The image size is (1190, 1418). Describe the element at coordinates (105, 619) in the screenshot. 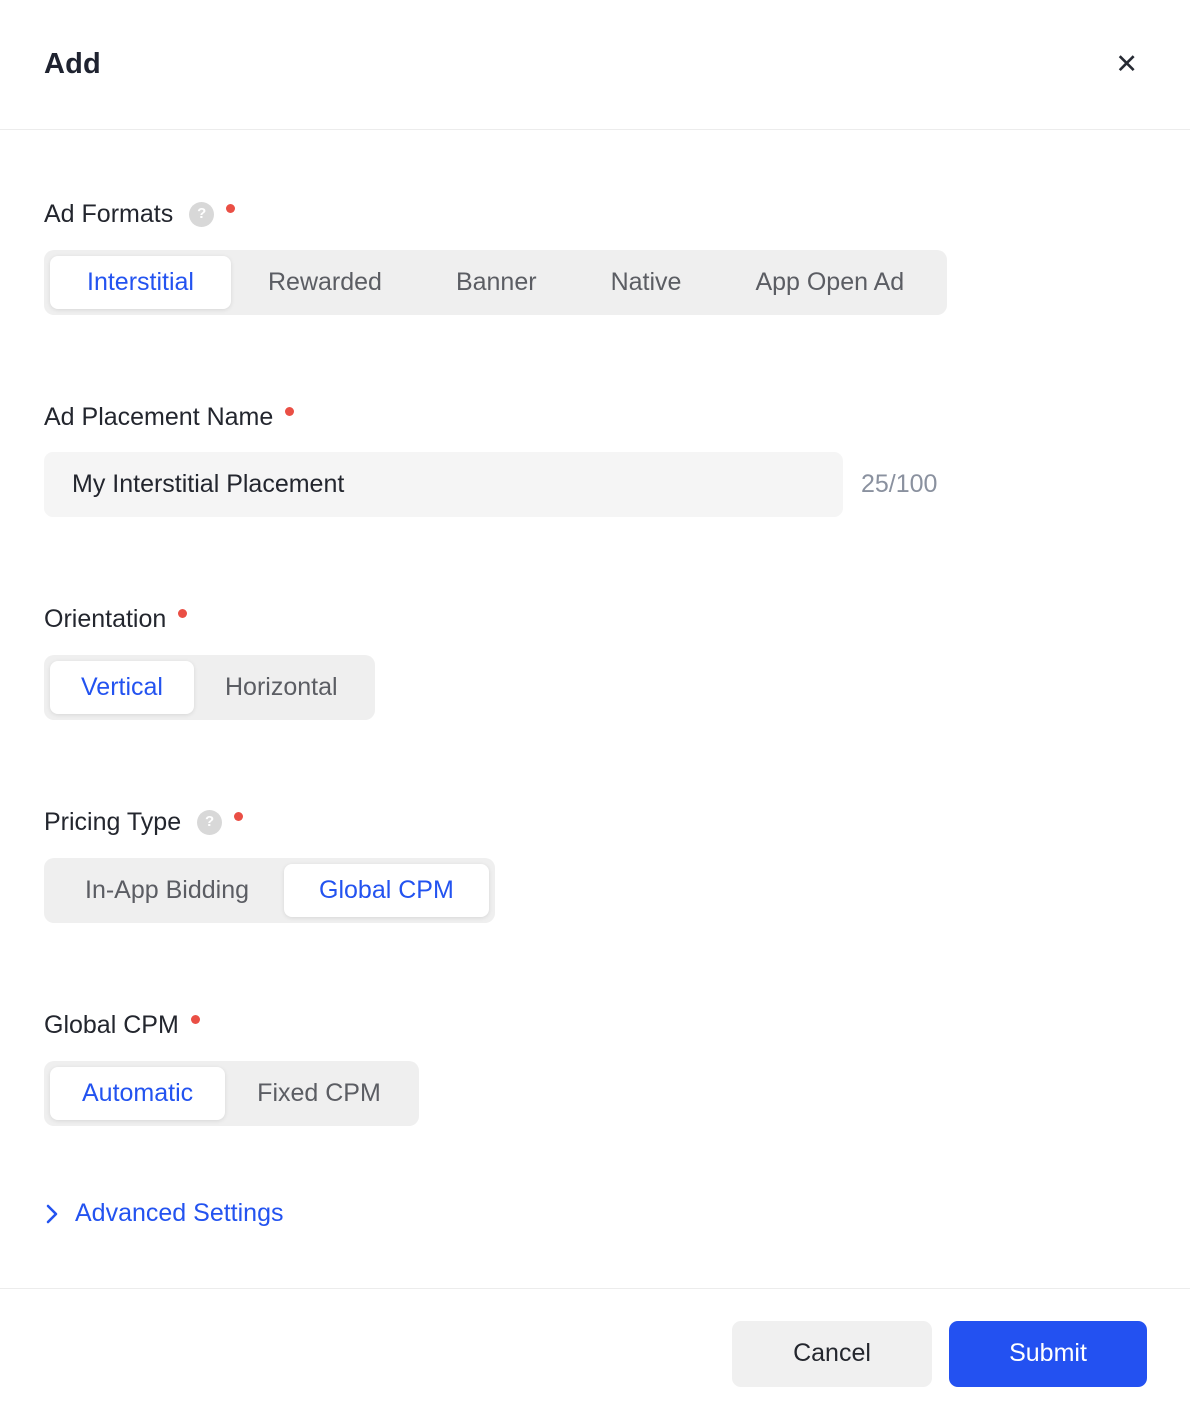

I see `orientation-label: Orientation` at that location.